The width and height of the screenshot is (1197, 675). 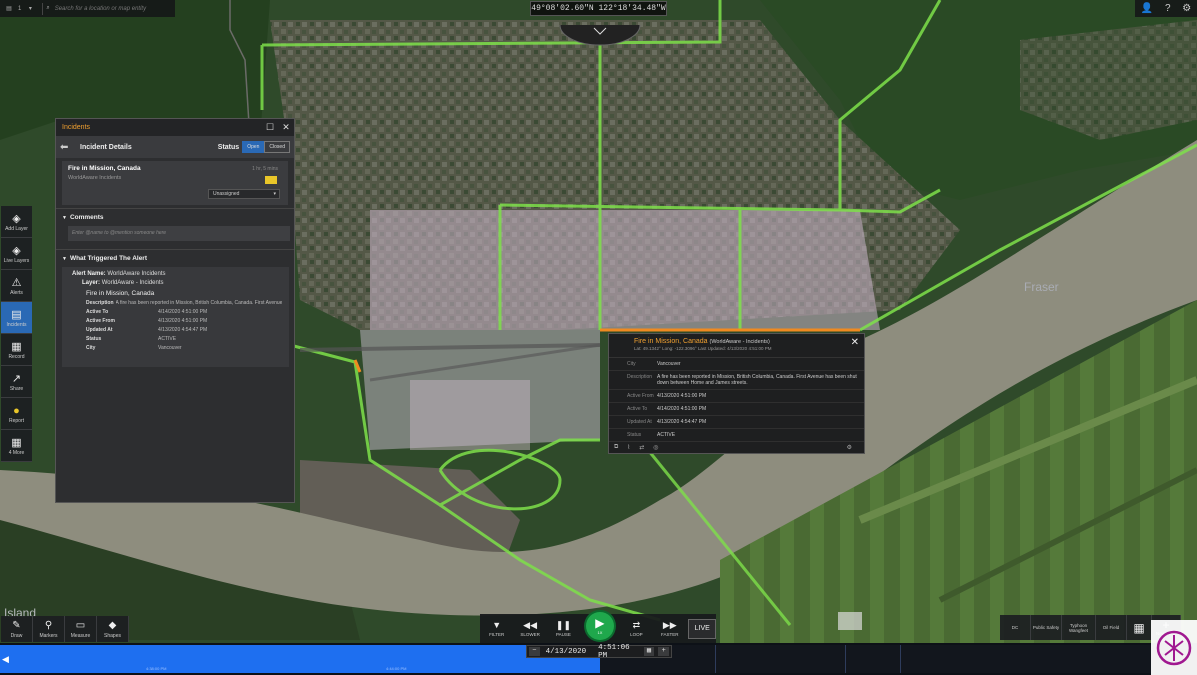 What do you see at coordinates (702, 628) in the screenshot?
I see `live-button: LIVE` at bounding box center [702, 628].